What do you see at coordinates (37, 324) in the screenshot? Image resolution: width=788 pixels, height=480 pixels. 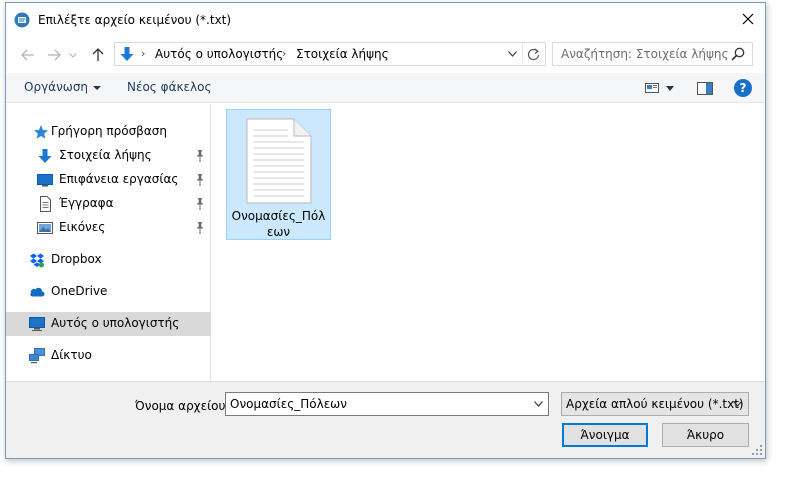 I see `computer-icon` at bounding box center [37, 324].